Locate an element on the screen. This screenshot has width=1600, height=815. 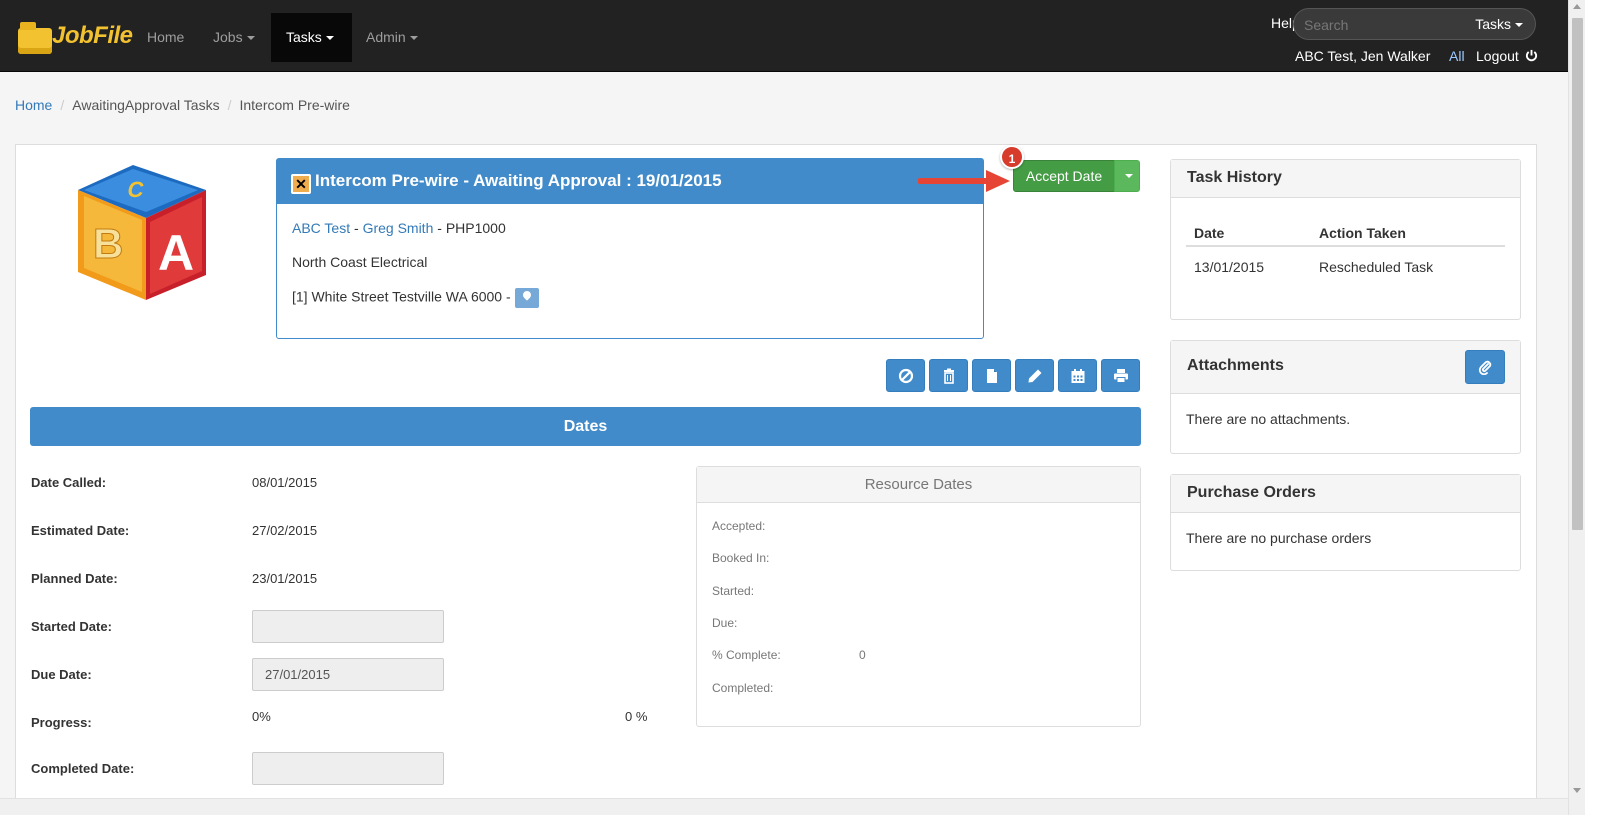
map-marker-icon is located at coordinates (526, 298).